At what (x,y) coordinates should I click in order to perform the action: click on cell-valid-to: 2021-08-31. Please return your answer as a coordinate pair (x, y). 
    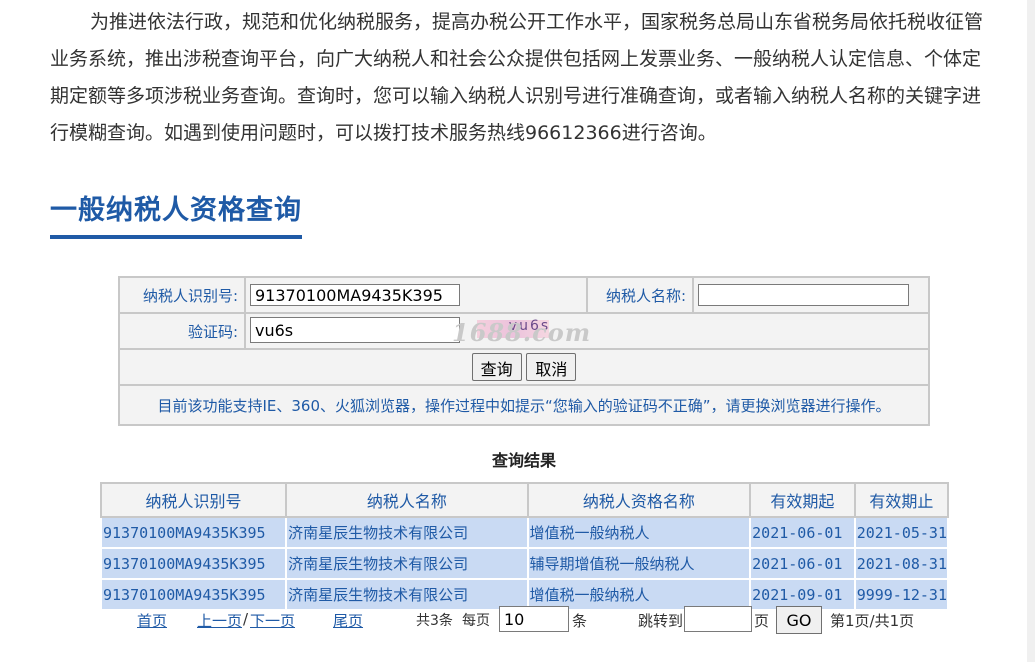
    Looking at the image, I should click on (901, 563).